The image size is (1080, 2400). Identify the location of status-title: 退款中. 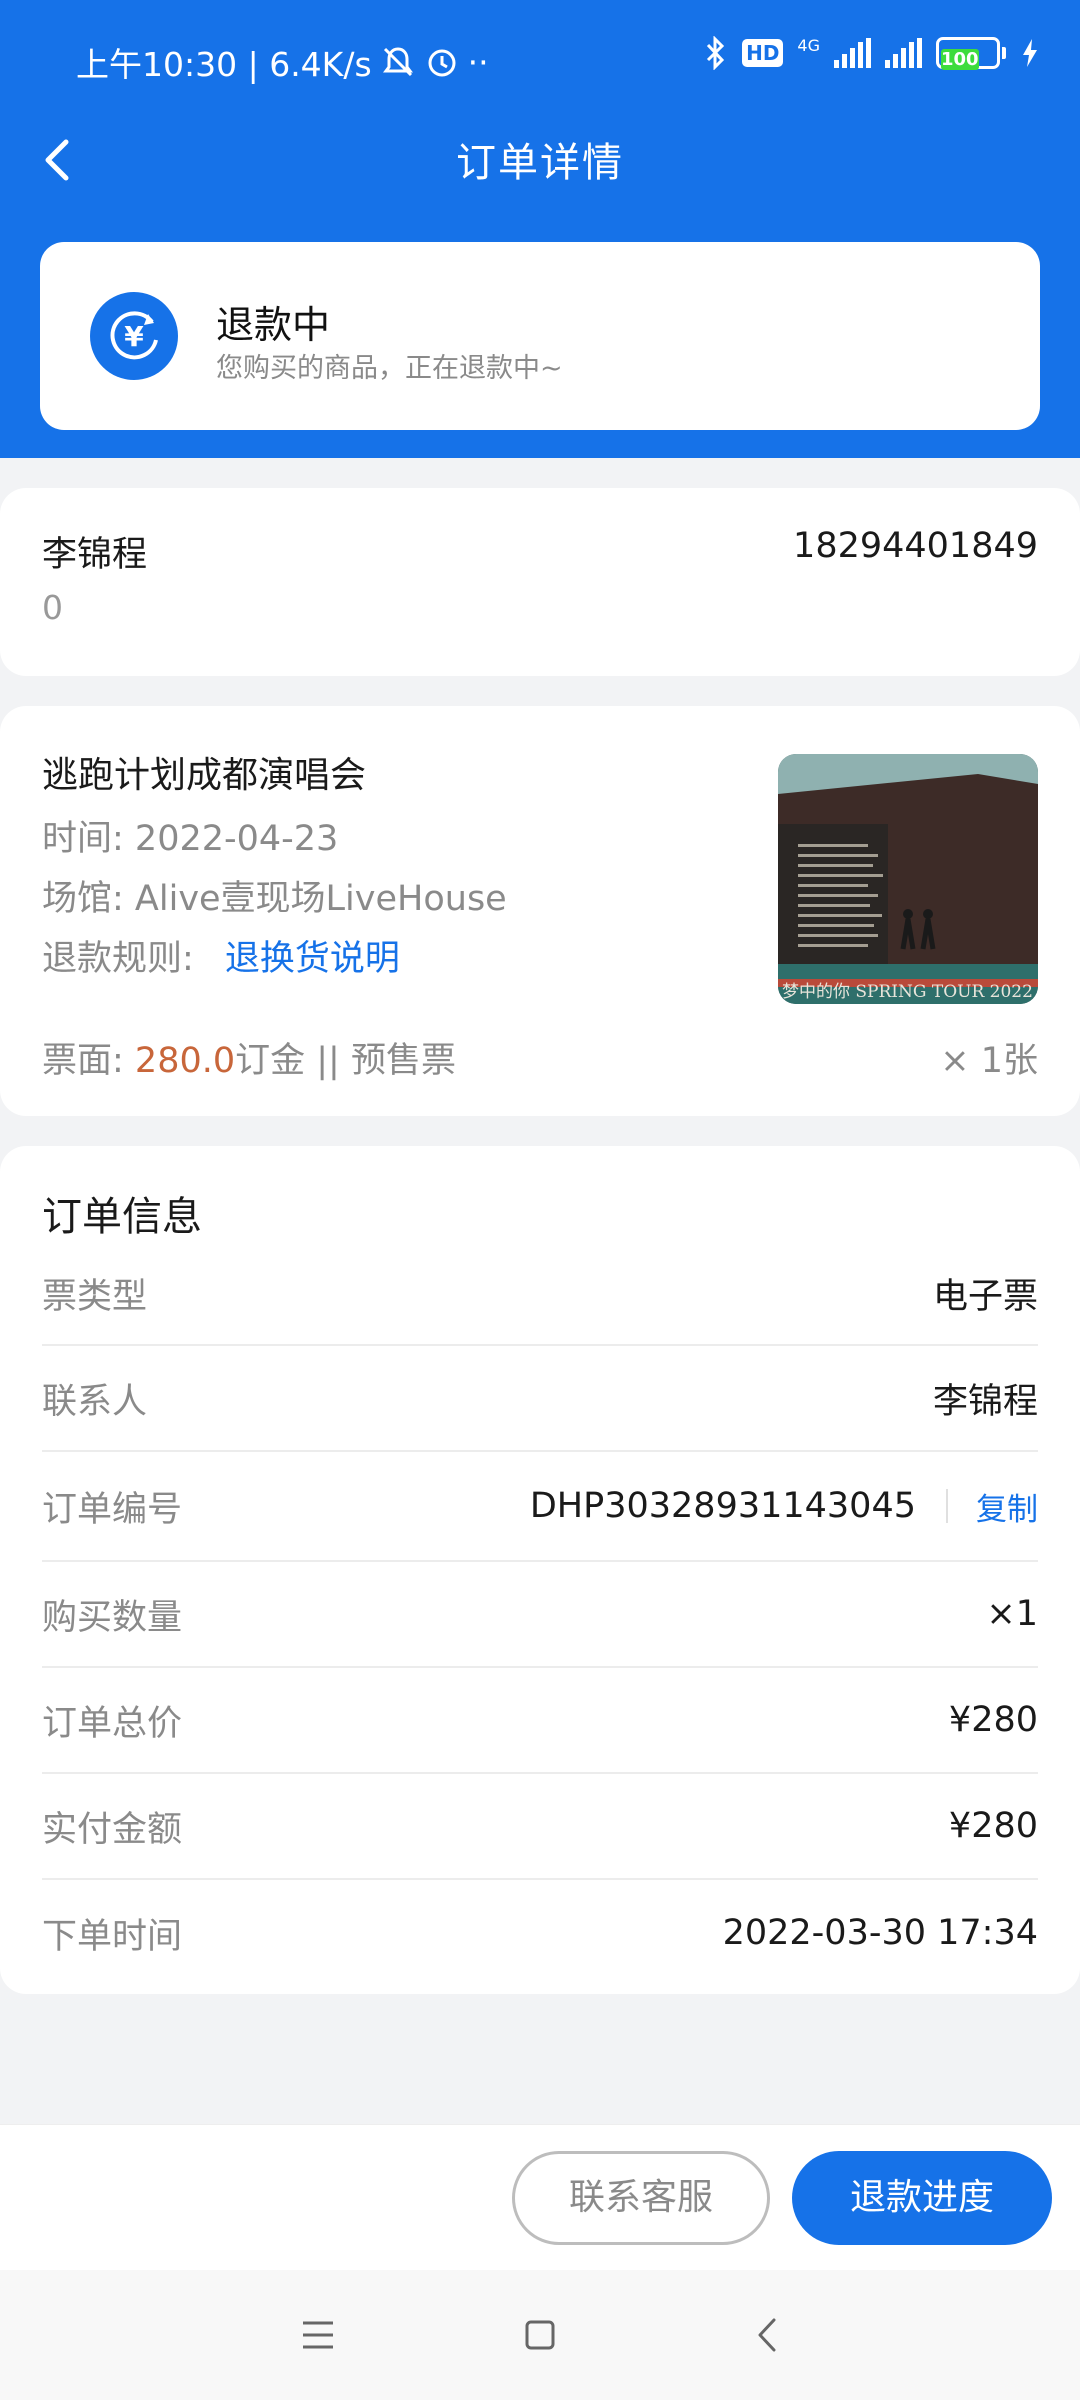
(273, 325).